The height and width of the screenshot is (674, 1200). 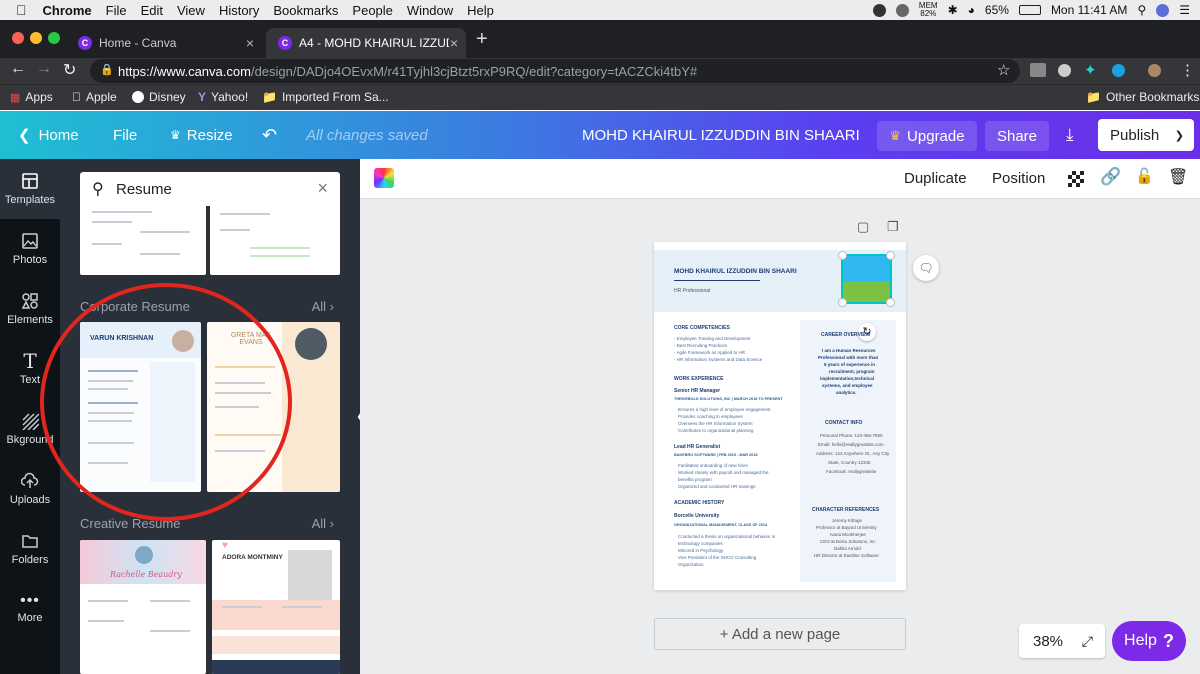 I want to click on job-item: benefits program, so click(x=695, y=479).